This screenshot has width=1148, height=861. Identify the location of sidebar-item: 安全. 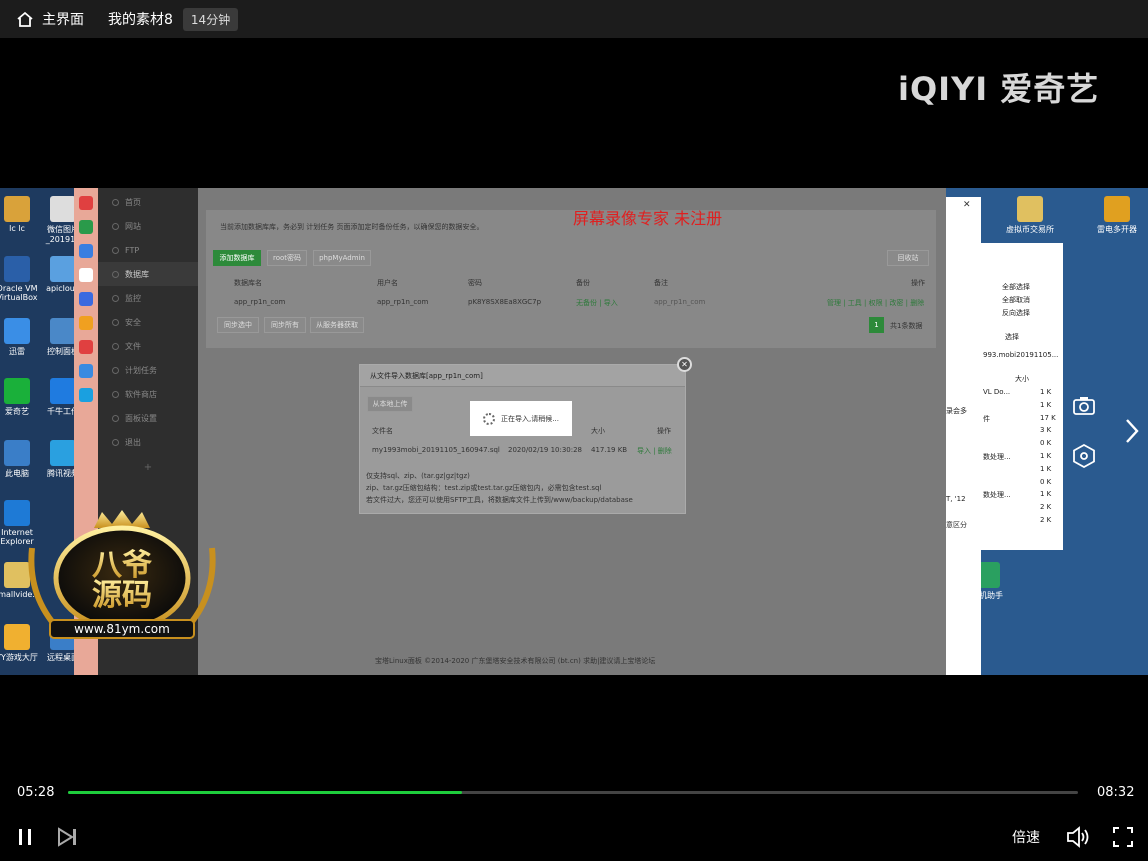
(148, 322).